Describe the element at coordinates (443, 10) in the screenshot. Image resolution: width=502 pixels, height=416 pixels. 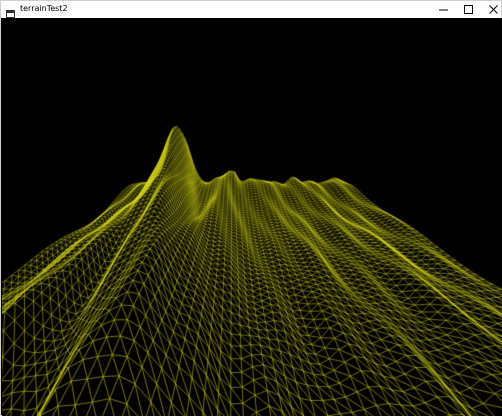
I see `minimize-icon` at that location.